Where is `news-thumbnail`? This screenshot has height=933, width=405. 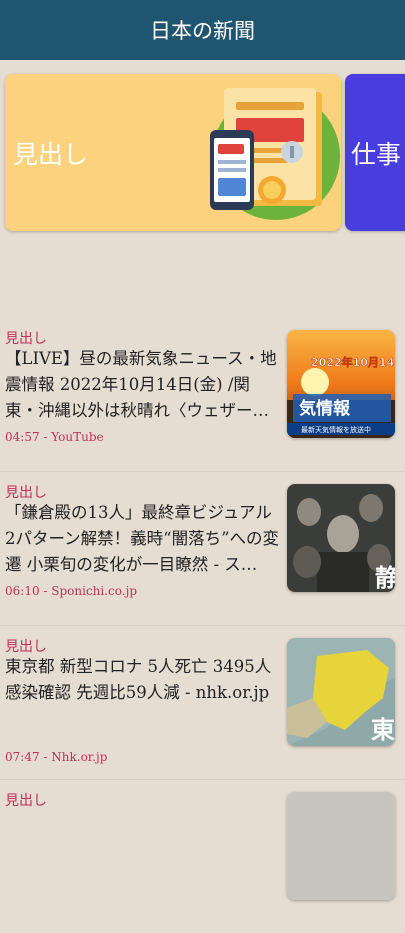 news-thumbnail is located at coordinates (341, 846).